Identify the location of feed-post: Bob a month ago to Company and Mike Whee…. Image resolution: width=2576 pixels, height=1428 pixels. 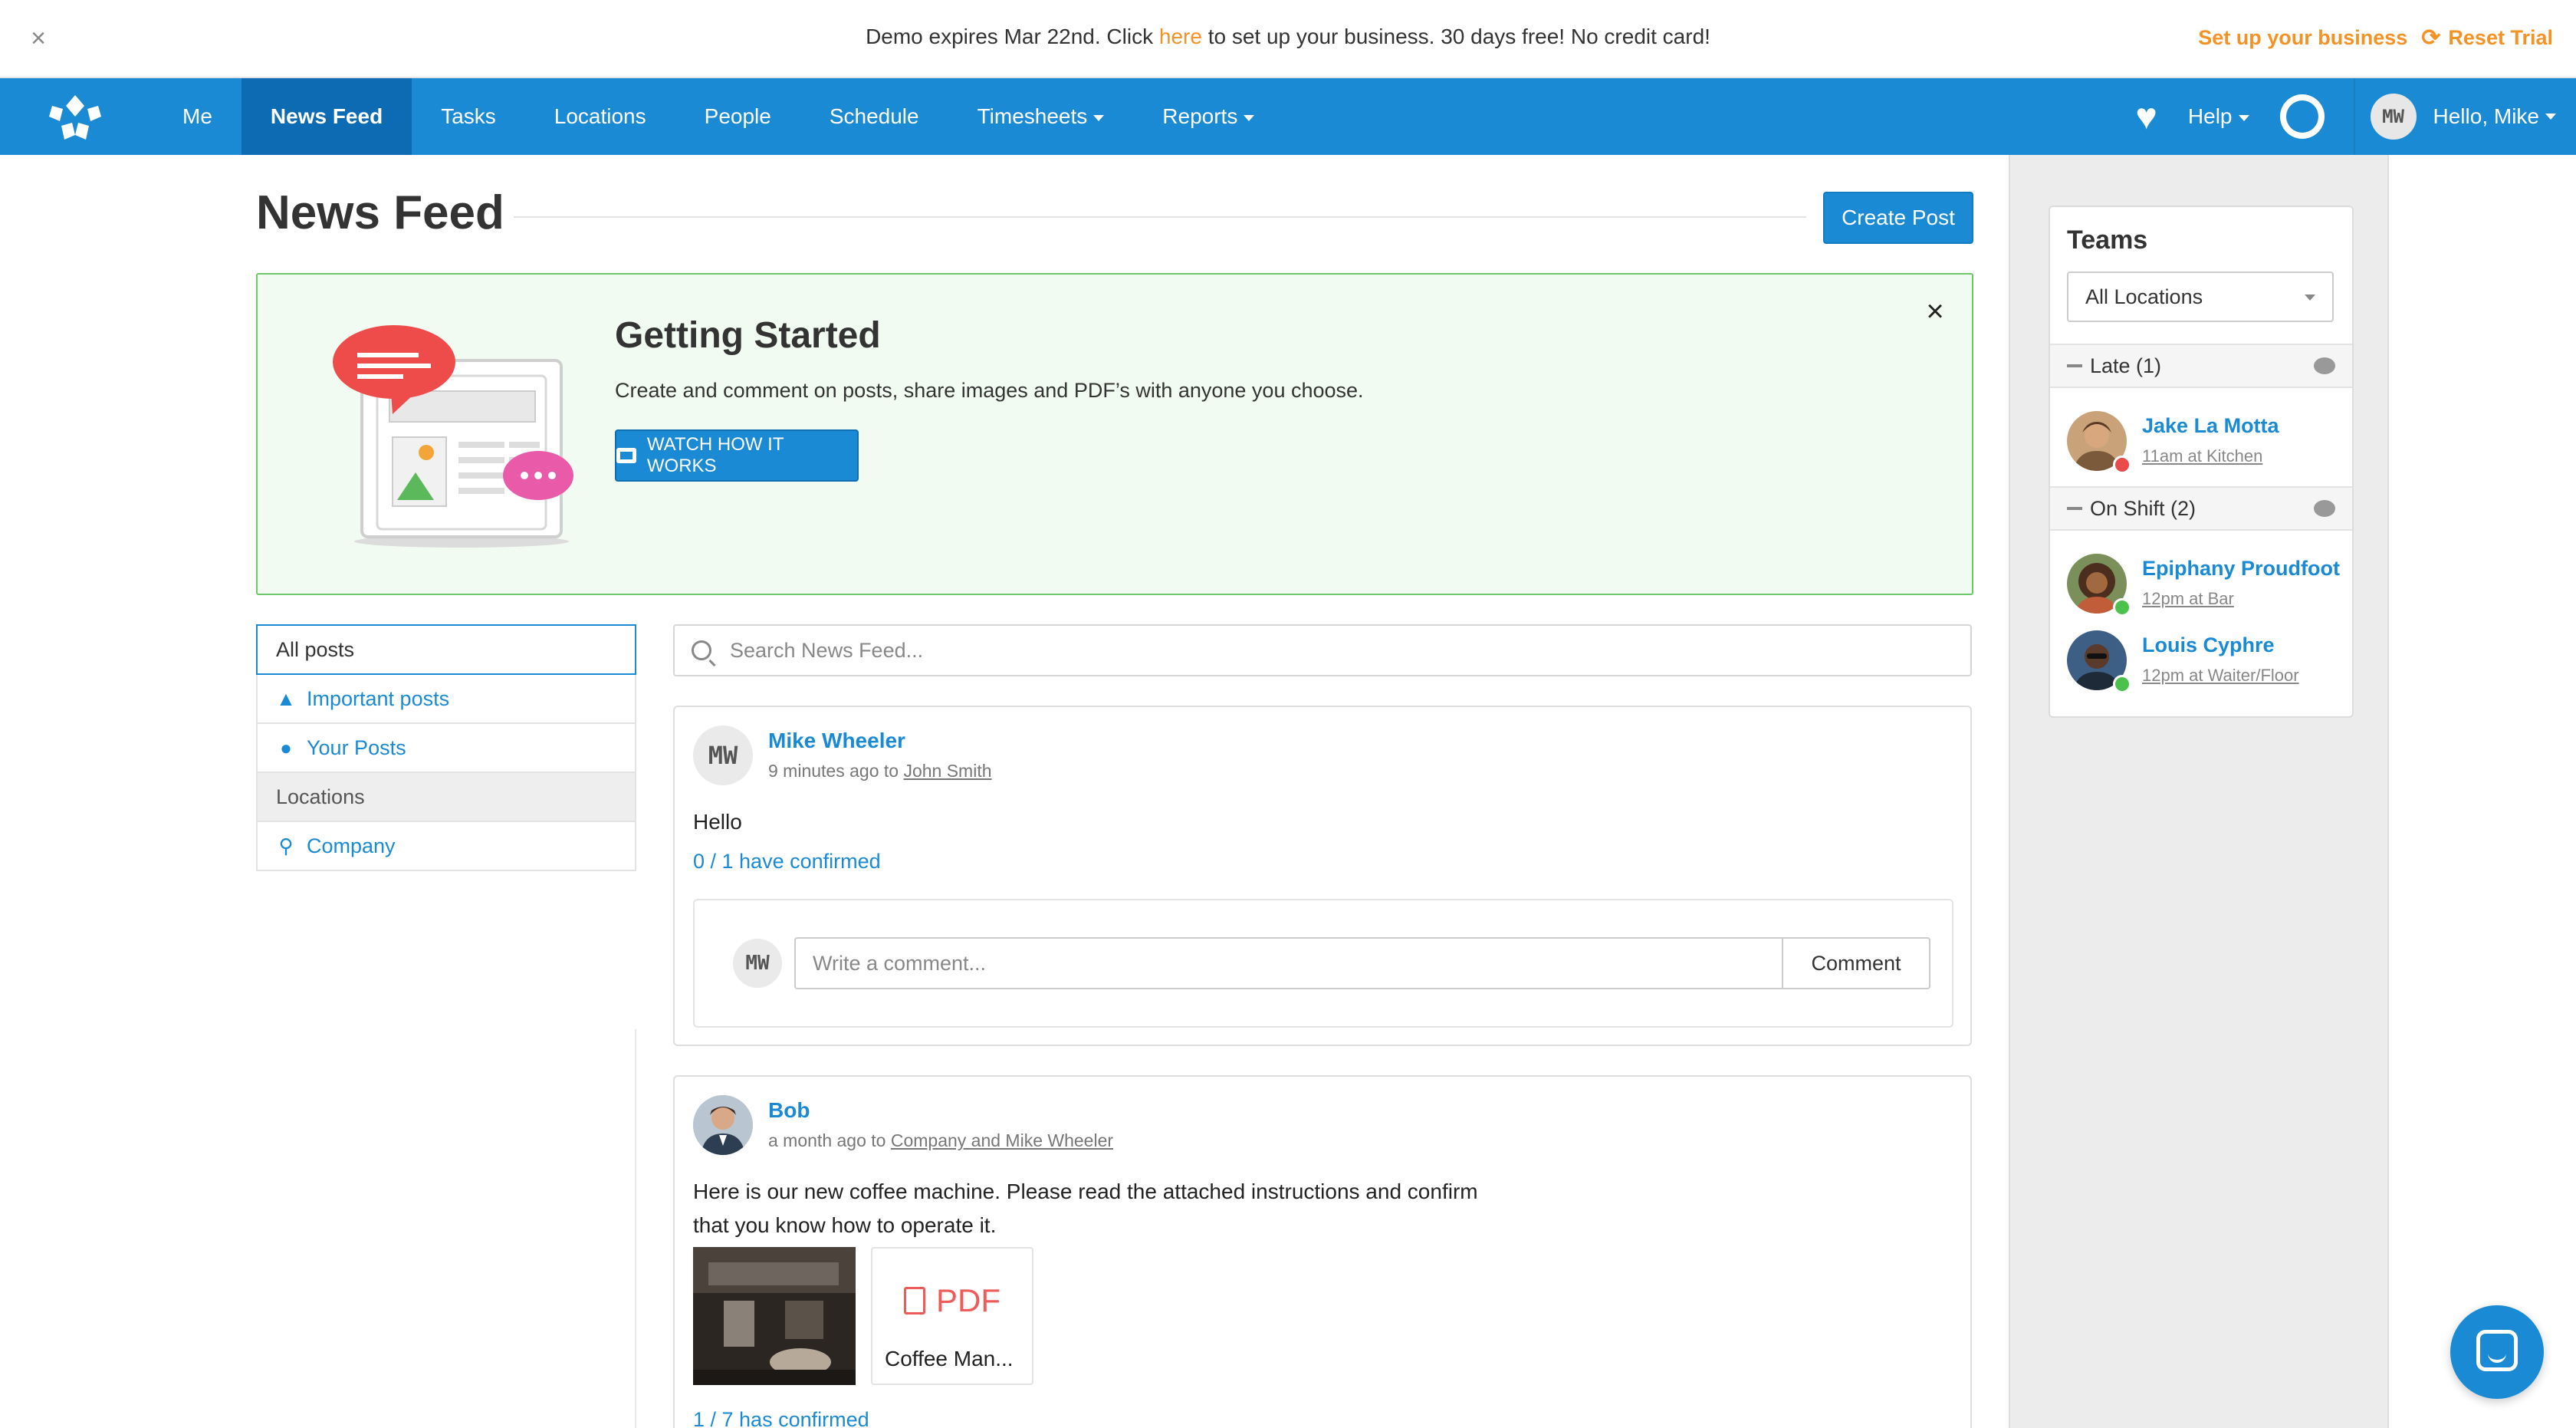
(1322, 1251).